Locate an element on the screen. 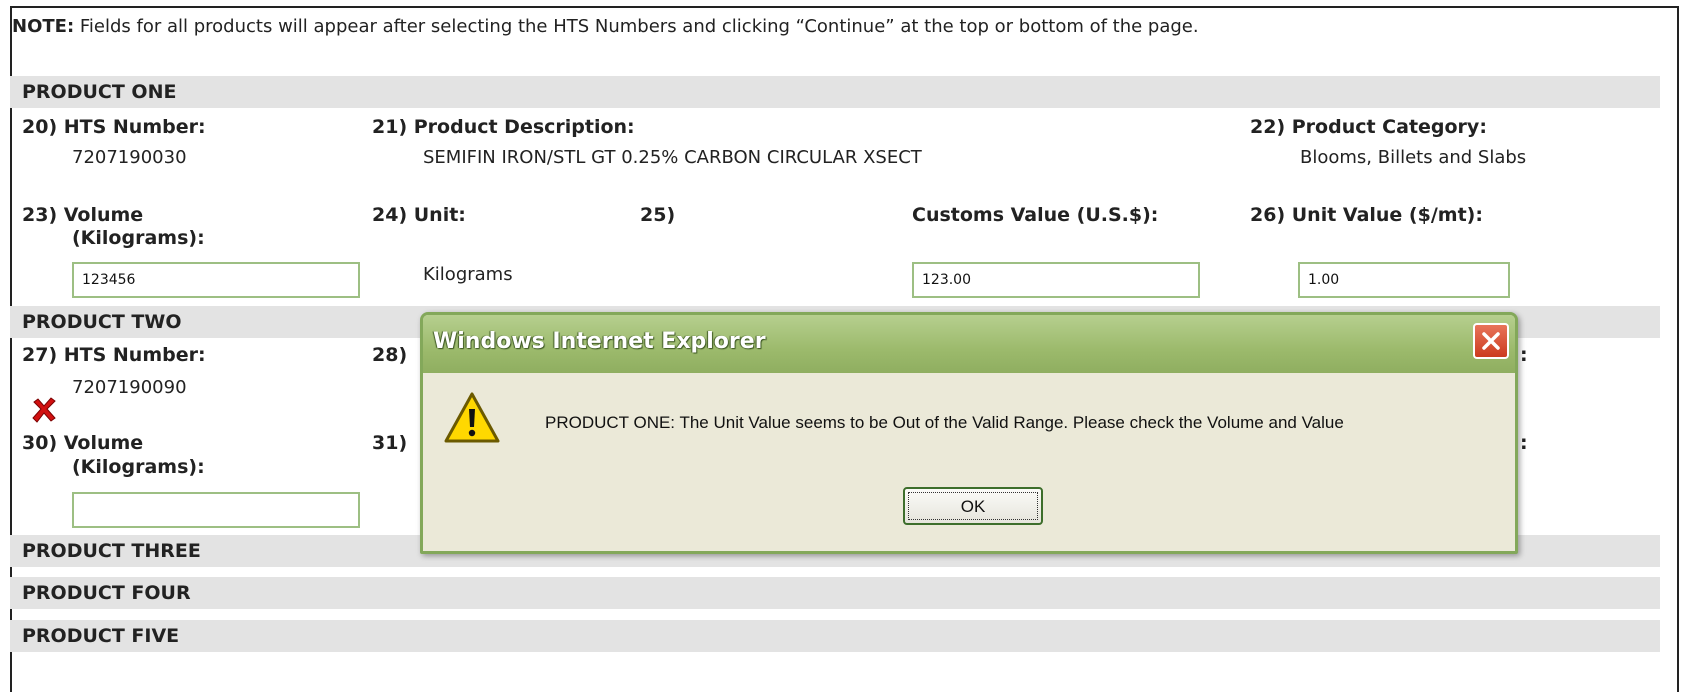 The width and height of the screenshot is (1681, 694). hts-number-label-27: 27) HTS Number: is located at coordinates (114, 355).